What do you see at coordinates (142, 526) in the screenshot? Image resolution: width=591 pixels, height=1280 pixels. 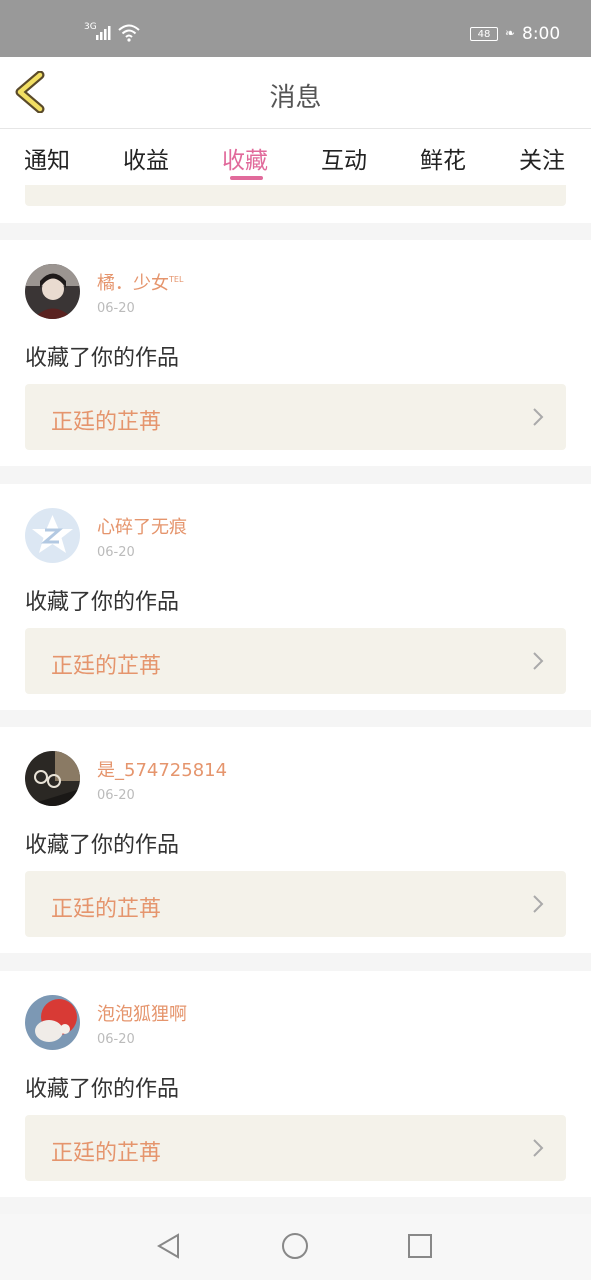 I see `username: 心碎了无痕` at bounding box center [142, 526].